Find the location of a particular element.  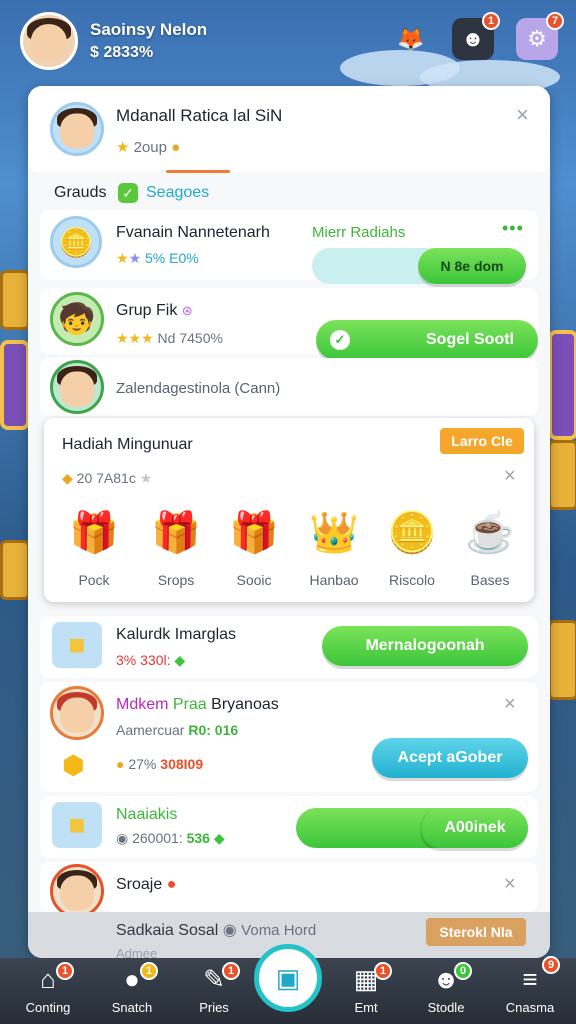

accept-button: Acept aGober is located at coordinates (450, 758).